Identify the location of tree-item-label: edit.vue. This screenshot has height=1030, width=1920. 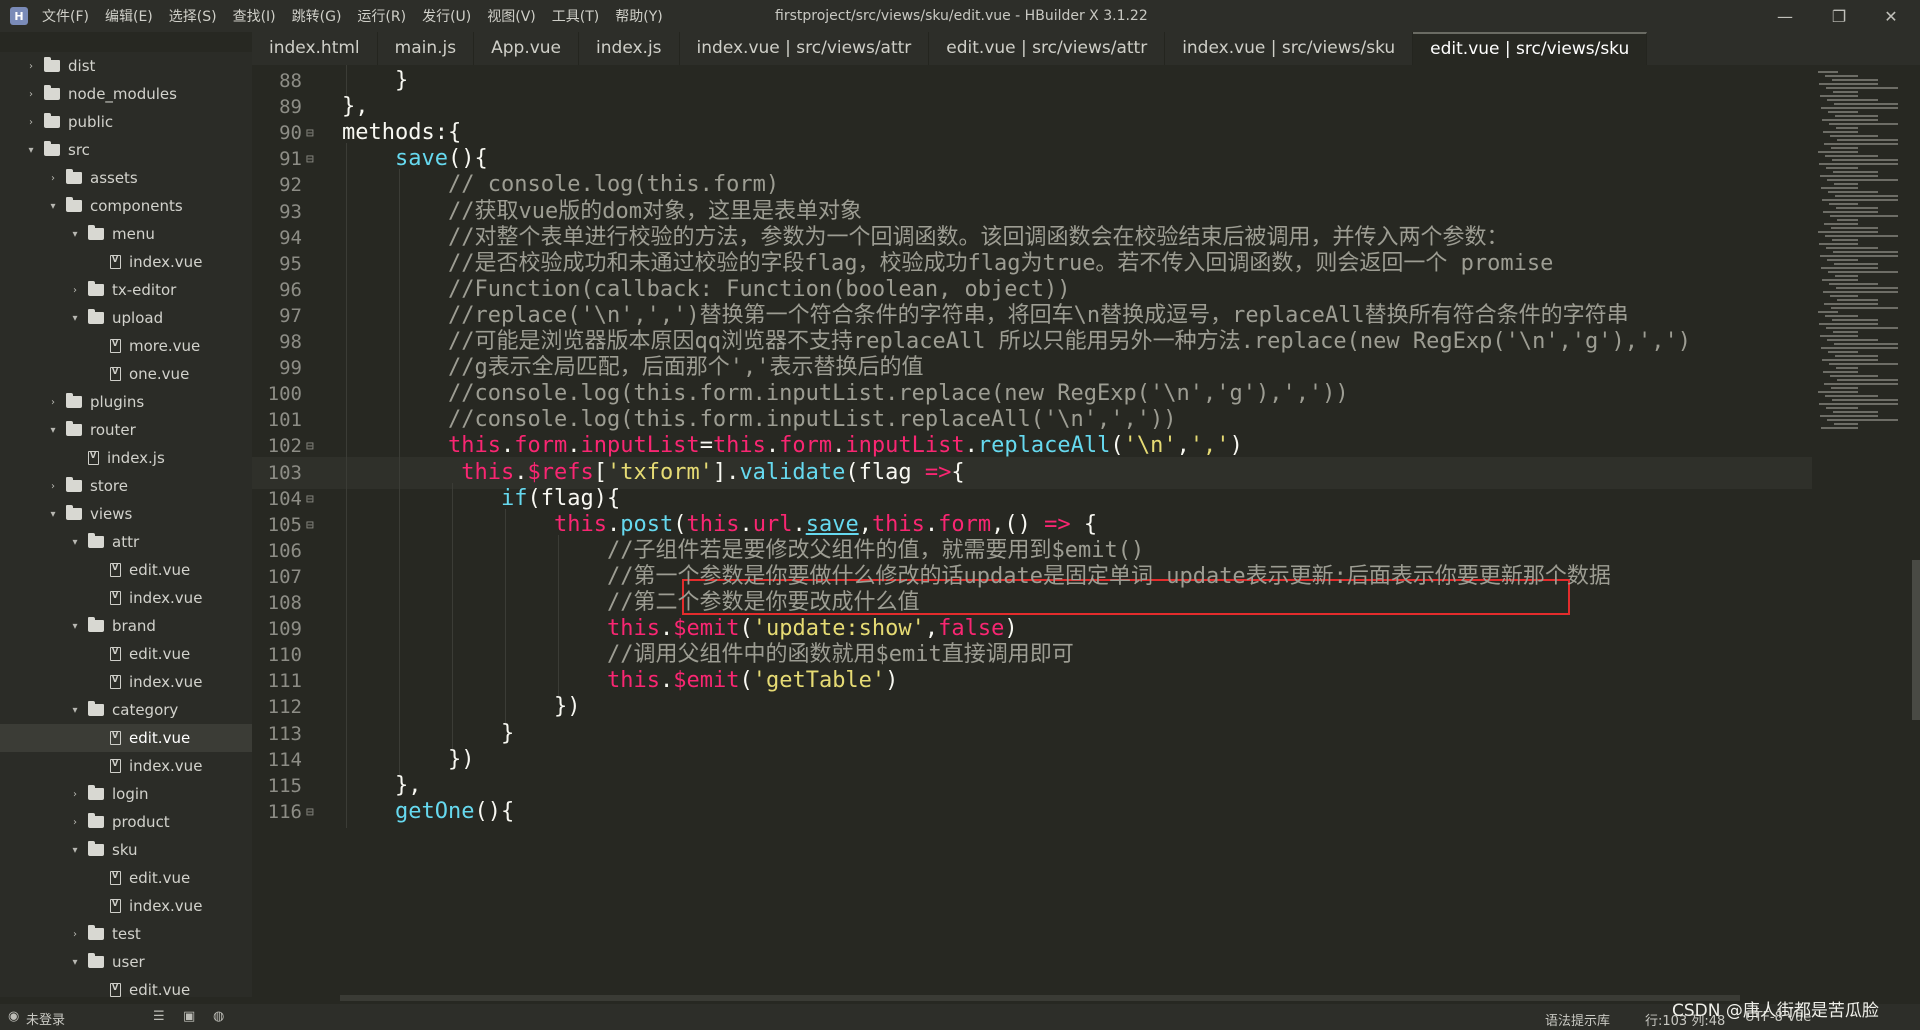
(160, 878).